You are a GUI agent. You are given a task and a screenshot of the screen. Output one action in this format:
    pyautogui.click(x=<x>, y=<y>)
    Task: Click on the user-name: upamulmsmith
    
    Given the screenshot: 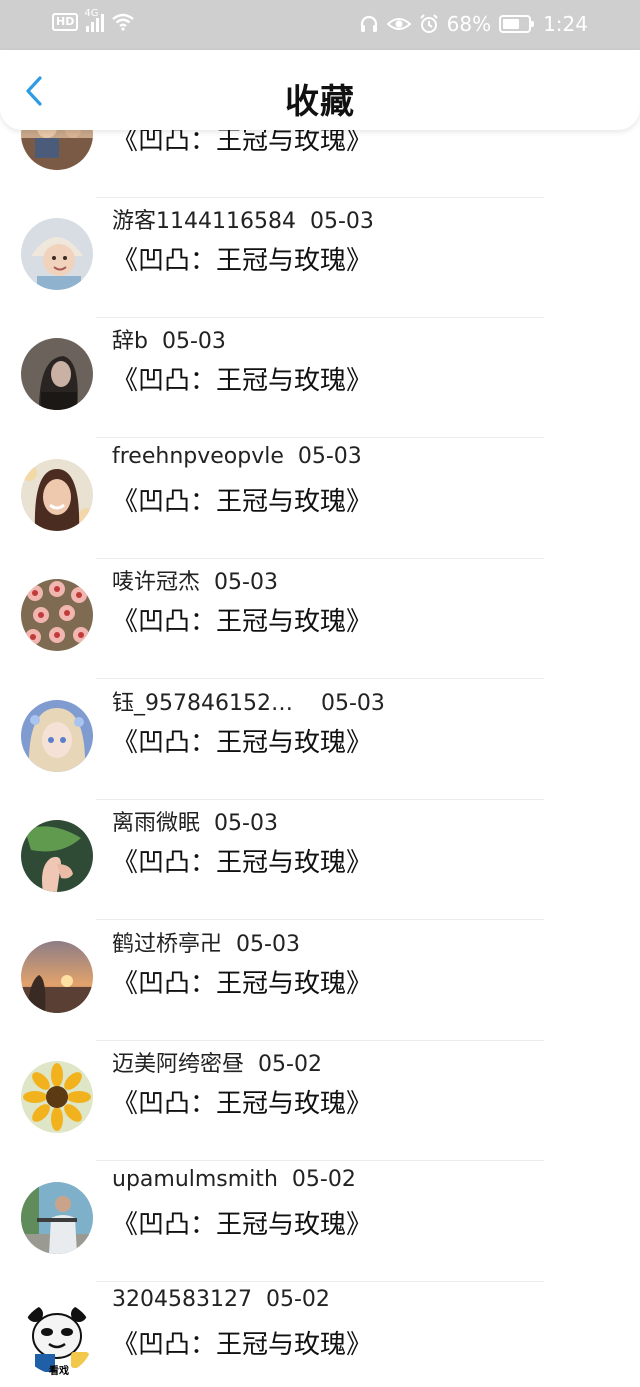 What is the action you would take?
    pyautogui.click(x=195, y=1179)
    